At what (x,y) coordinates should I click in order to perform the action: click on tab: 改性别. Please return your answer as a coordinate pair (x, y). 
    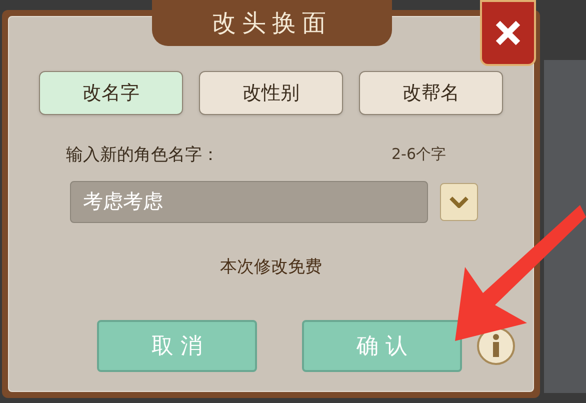
    Looking at the image, I should click on (271, 93).